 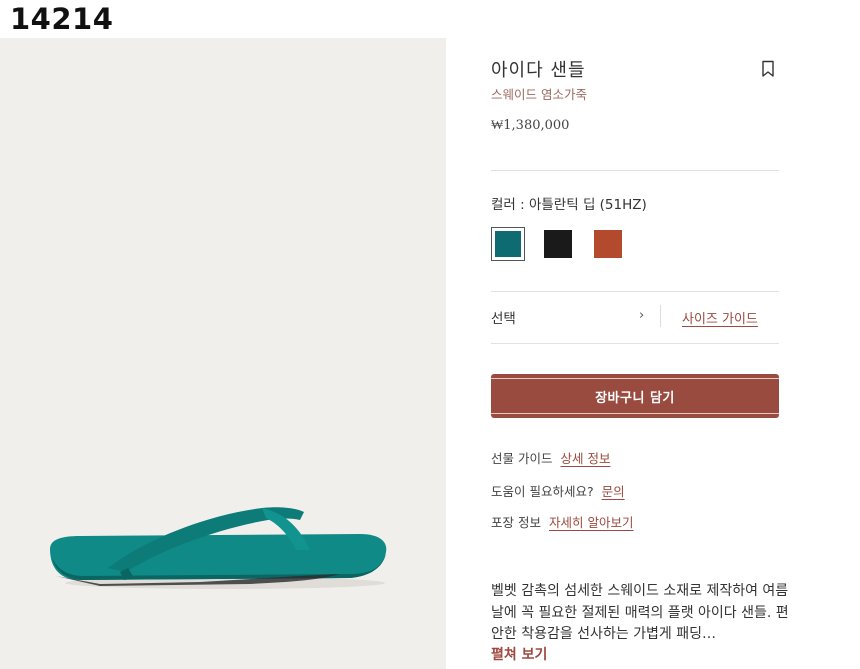 I want to click on size-select: 선택, so click(x=503, y=317).